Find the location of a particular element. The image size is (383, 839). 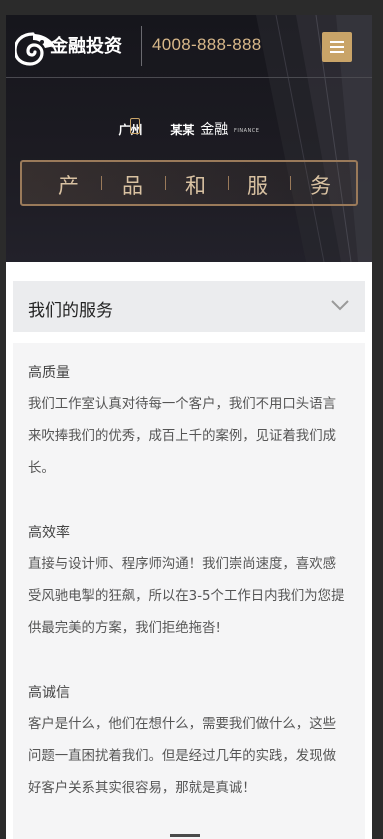

banner-title-char: 品 is located at coordinates (132, 186).